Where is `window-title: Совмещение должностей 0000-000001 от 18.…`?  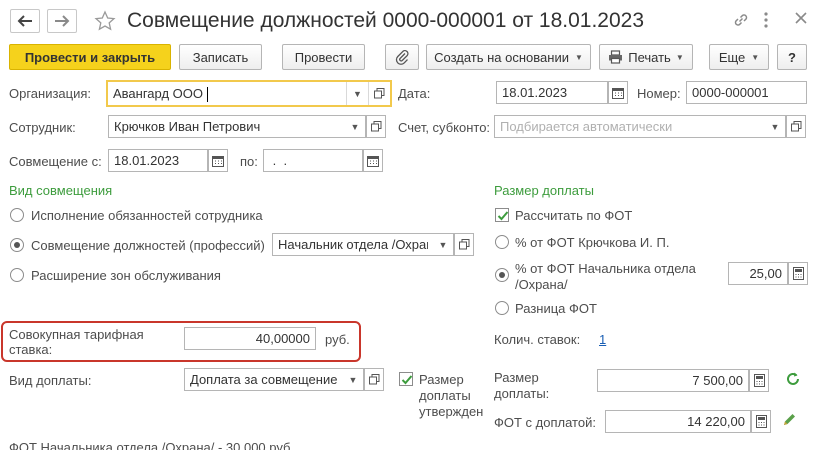
window-title: Совмещение должностей 0000-000001 от 18.… is located at coordinates (386, 20).